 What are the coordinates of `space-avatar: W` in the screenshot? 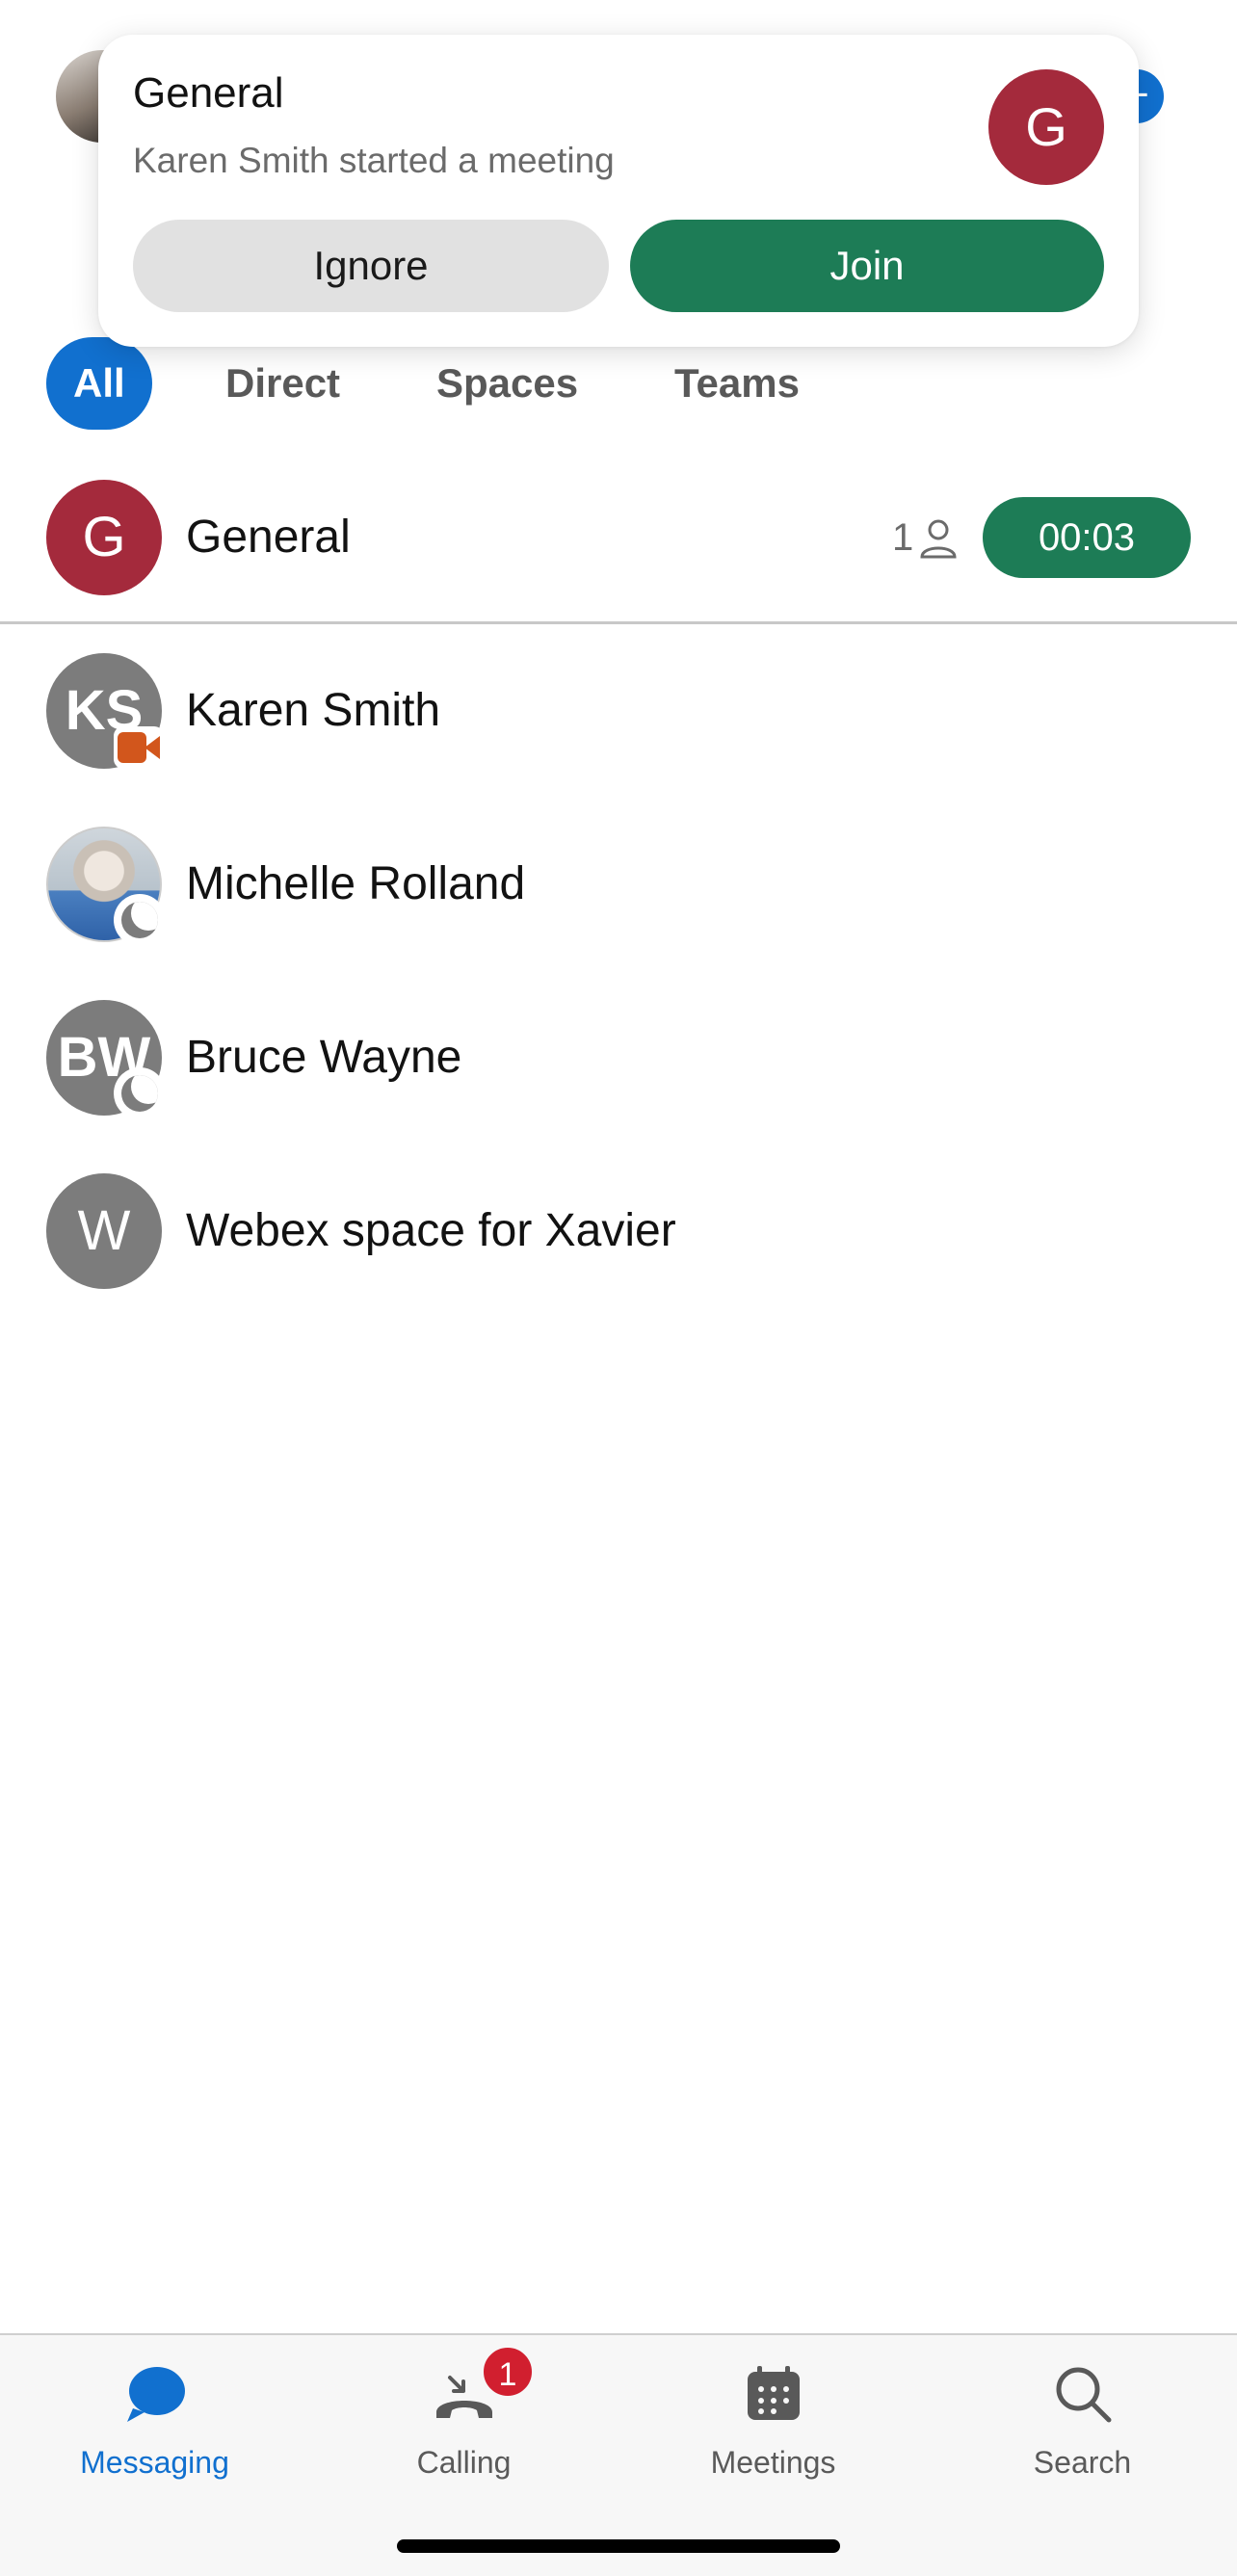 It's located at (104, 1231).